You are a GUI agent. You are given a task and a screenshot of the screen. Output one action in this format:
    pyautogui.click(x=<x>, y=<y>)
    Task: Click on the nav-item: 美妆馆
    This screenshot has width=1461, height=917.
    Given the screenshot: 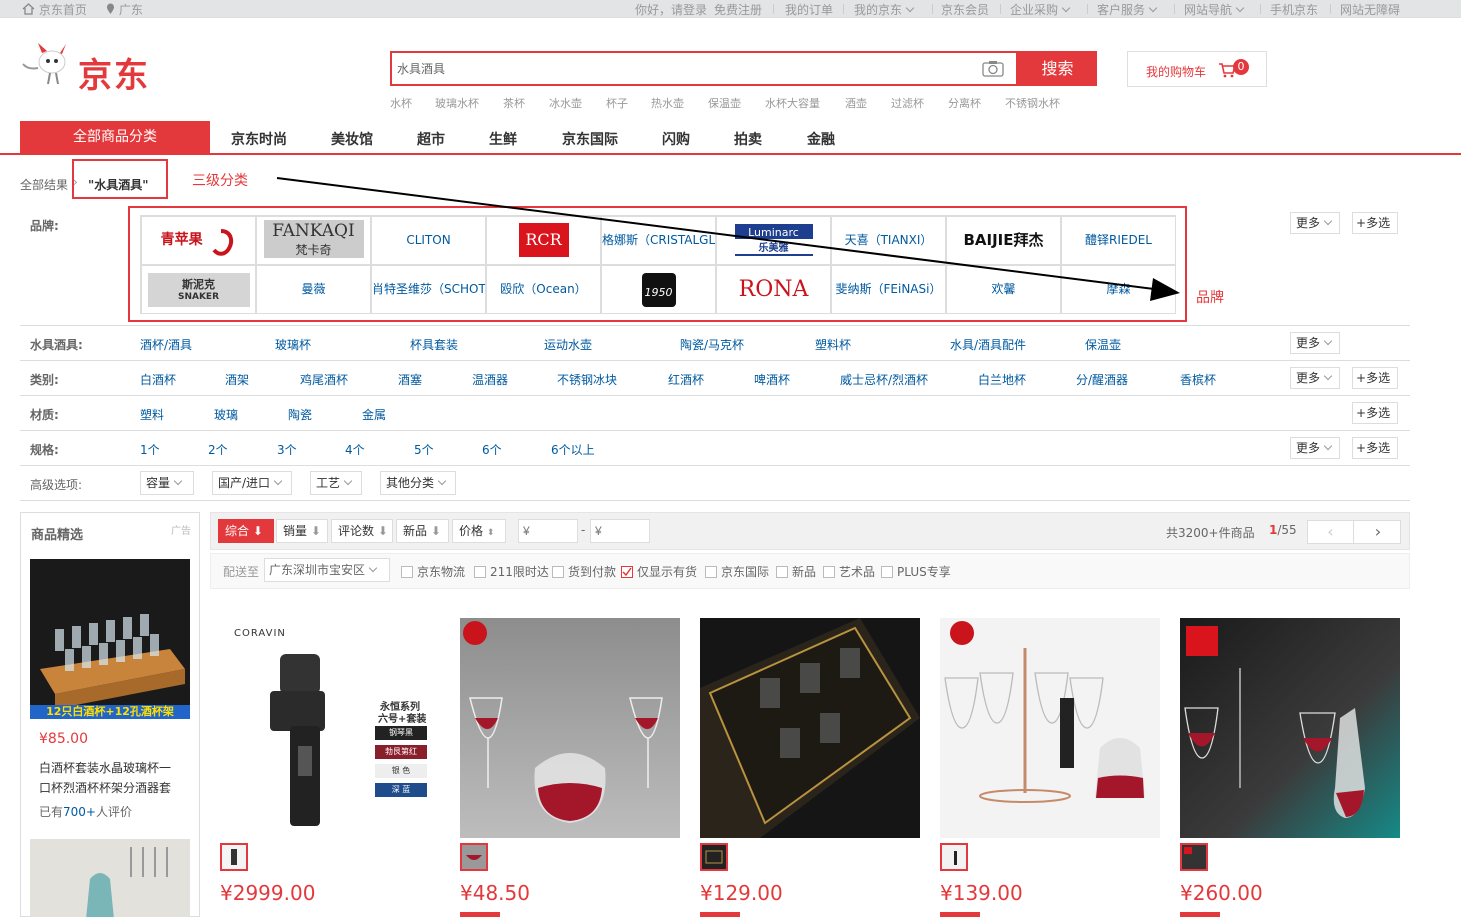 What is the action you would take?
    pyautogui.click(x=352, y=139)
    